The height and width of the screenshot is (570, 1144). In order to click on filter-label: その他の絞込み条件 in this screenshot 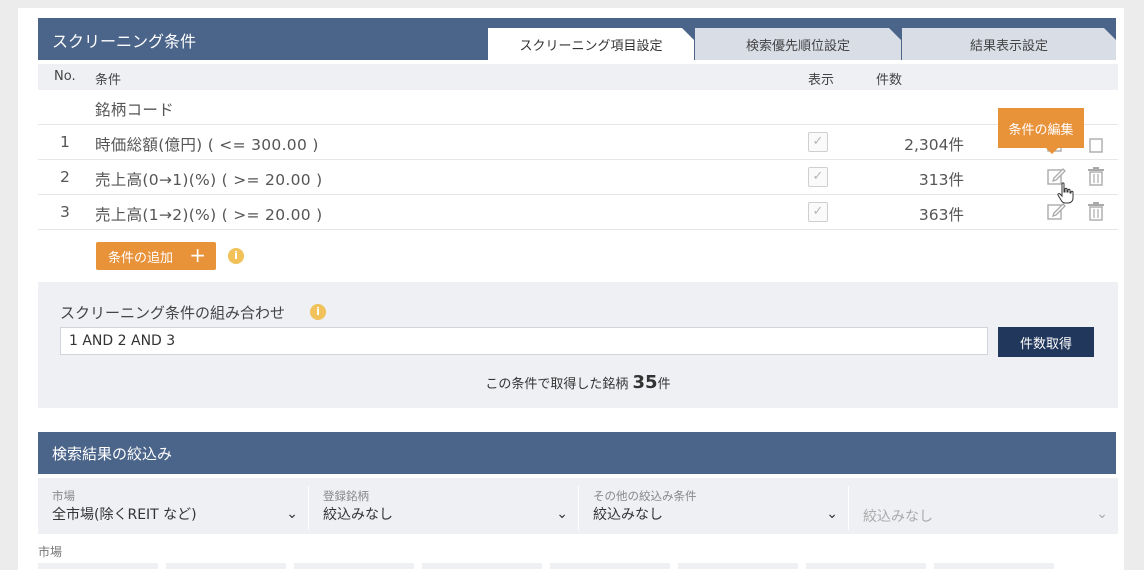, I will do `click(645, 496)`.